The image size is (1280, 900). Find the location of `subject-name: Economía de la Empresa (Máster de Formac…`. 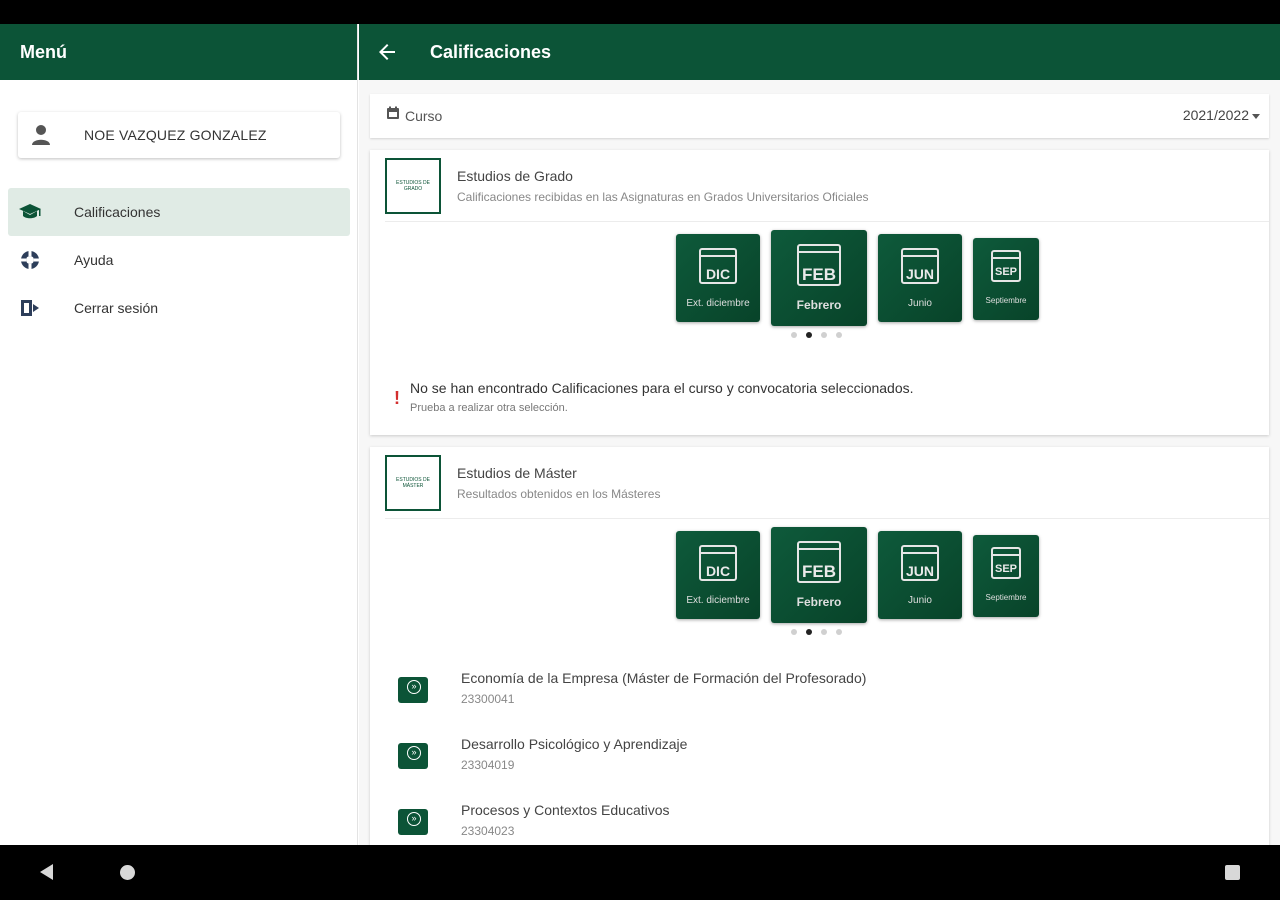

subject-name: Economía de la Empresa (Máster de Formac… is located at coordinates (664, 678).